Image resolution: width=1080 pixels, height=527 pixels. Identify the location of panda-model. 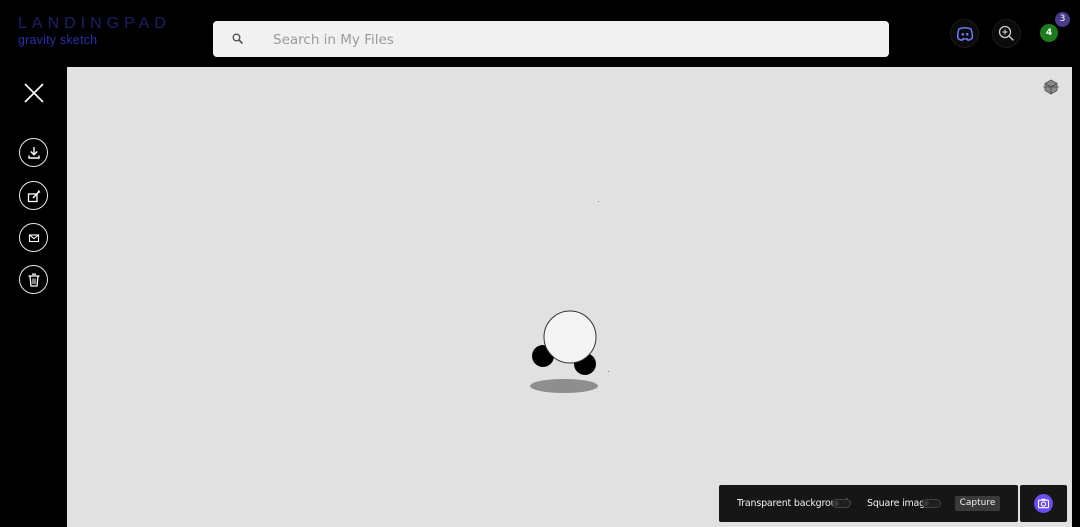
(567, 353).